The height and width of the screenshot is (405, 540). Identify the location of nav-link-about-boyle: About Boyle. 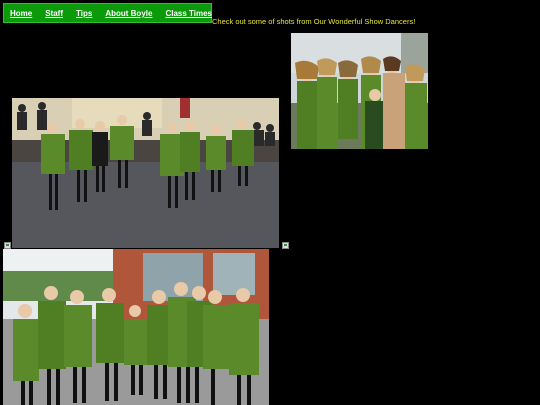
(128, 13).